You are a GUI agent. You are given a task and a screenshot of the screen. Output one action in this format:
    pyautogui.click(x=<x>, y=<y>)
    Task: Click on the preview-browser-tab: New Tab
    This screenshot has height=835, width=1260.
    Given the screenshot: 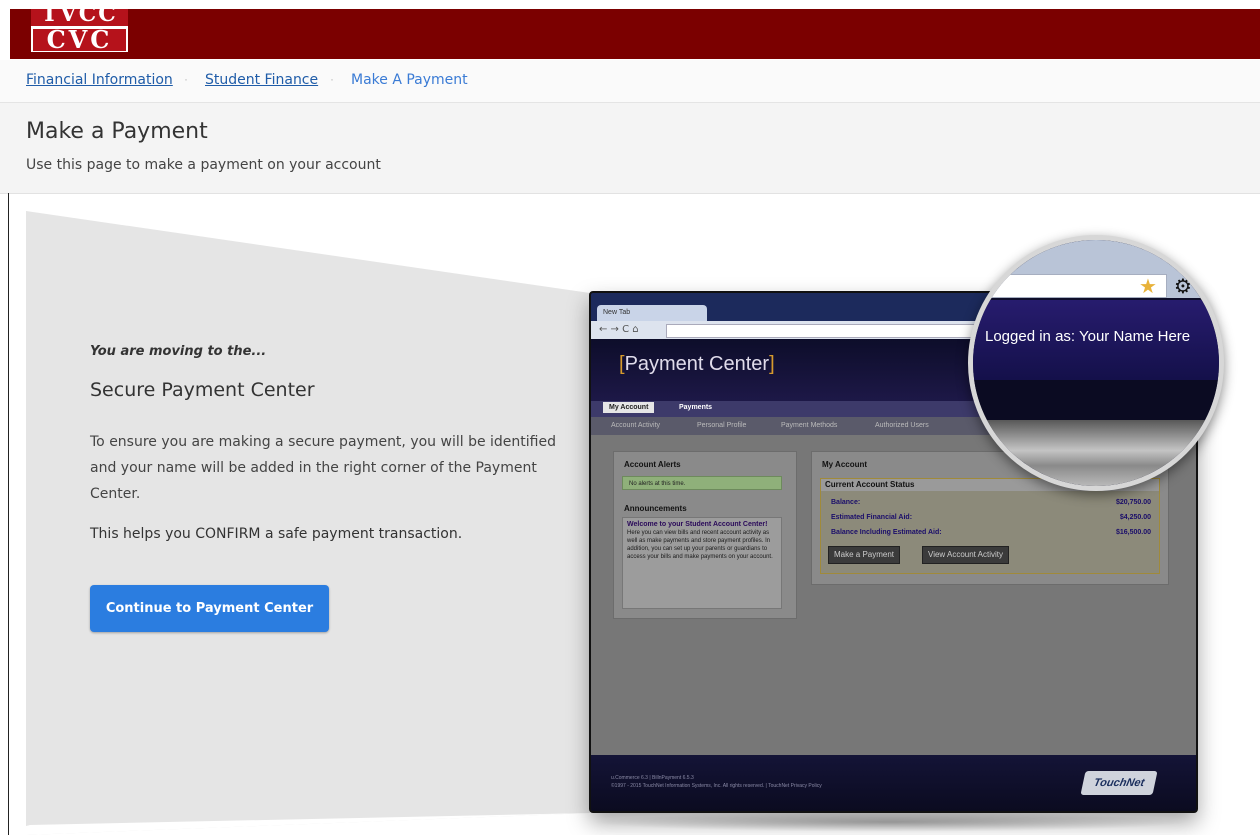 What is the action you would take?
    pyautogui.click(x=652, y=313)
    